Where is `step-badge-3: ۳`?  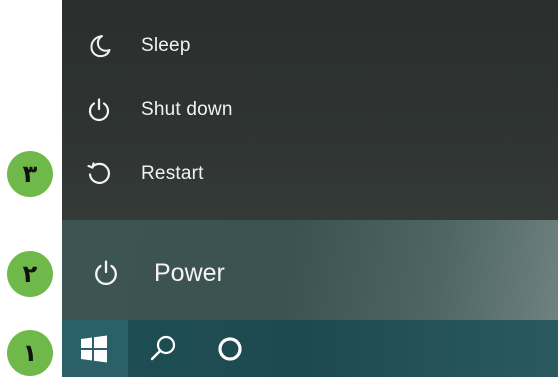
step-badge-3: ۳ is located at coordinates (30, 174).